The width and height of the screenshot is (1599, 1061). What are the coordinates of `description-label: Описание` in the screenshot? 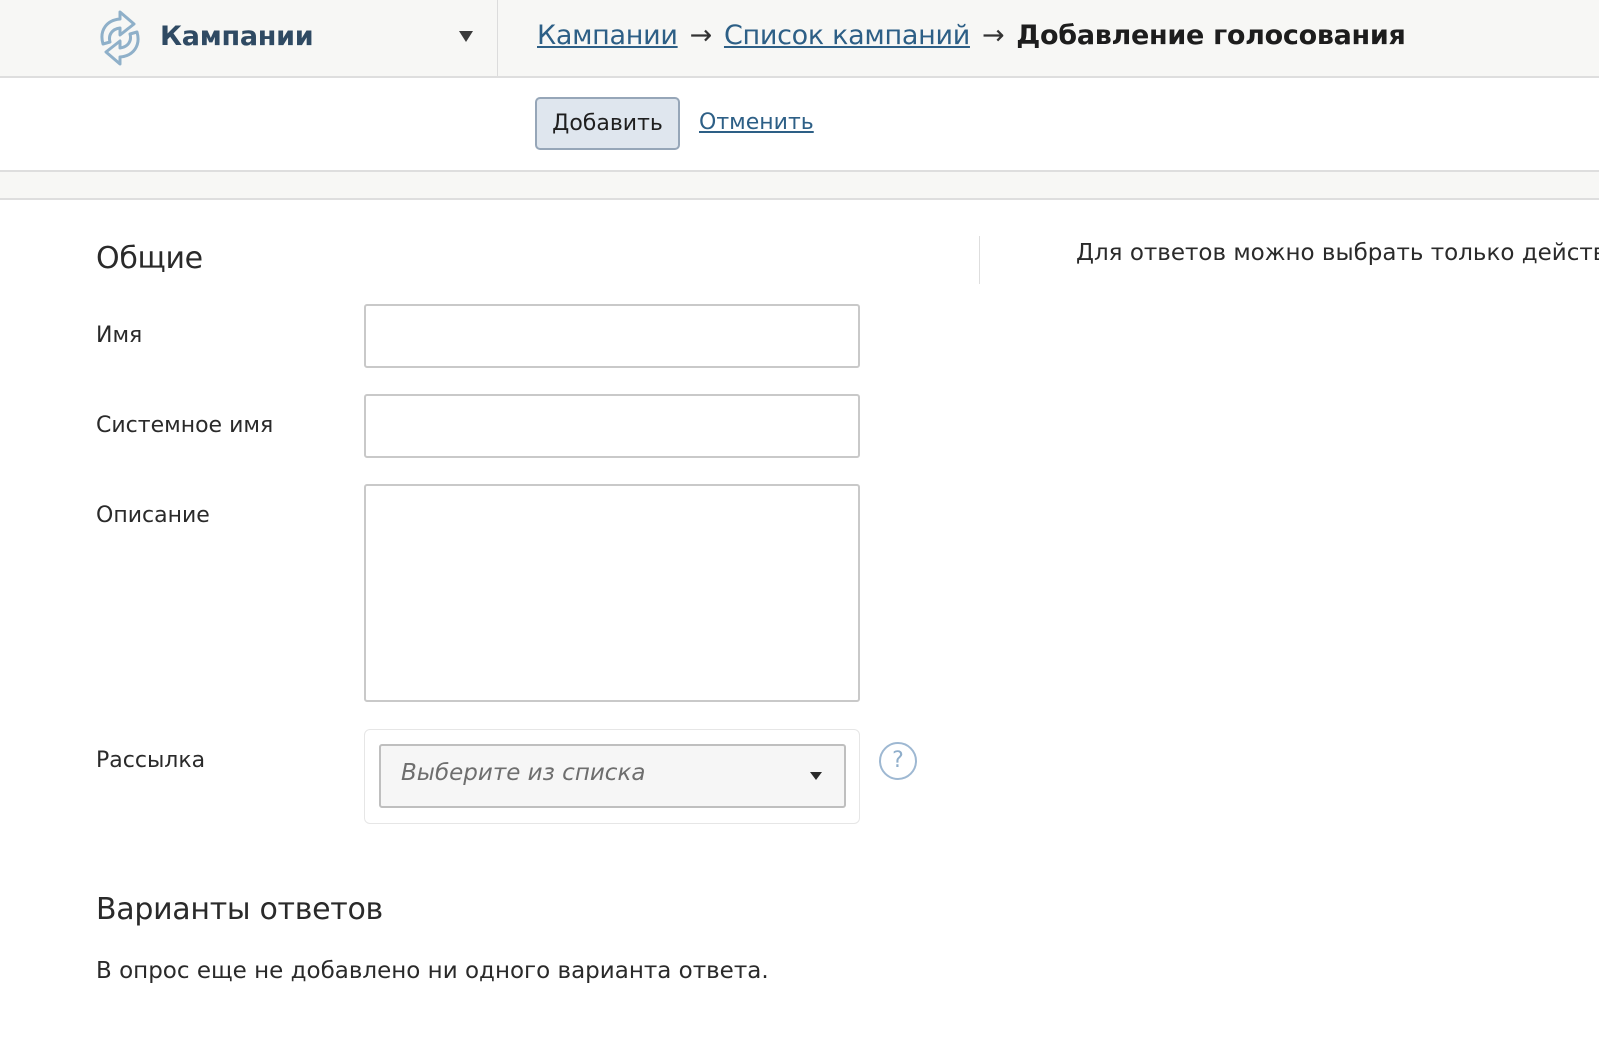 It's located at (153, 515).